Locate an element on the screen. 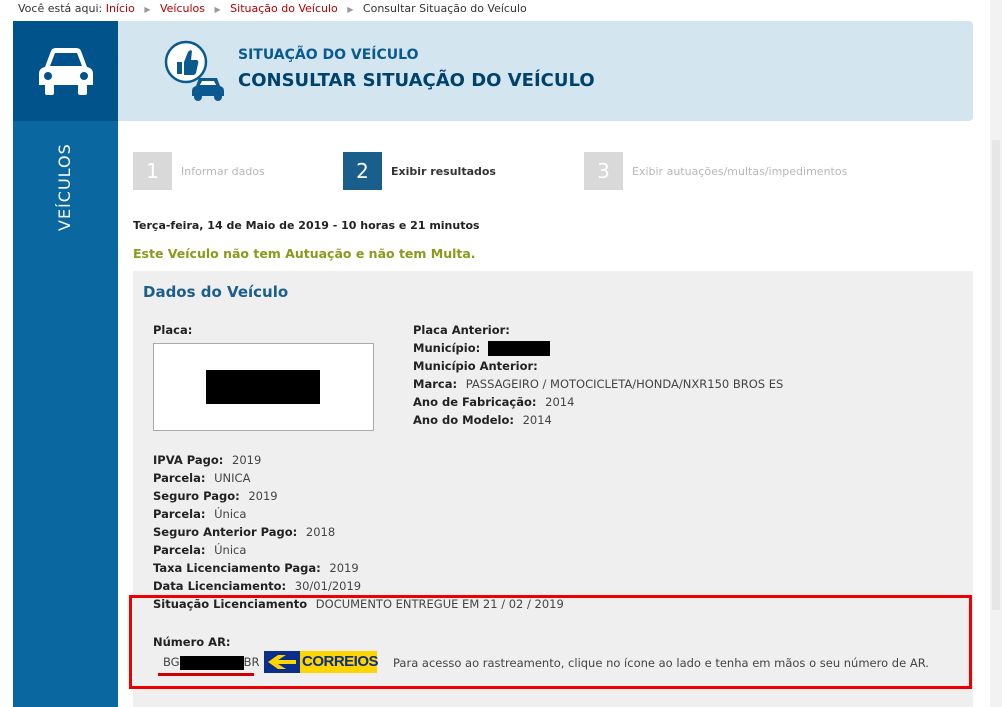 This screenshot has width=1002, height=707. municipio-anterior-label: Município Anterior: is located at coordinates (475, 366).